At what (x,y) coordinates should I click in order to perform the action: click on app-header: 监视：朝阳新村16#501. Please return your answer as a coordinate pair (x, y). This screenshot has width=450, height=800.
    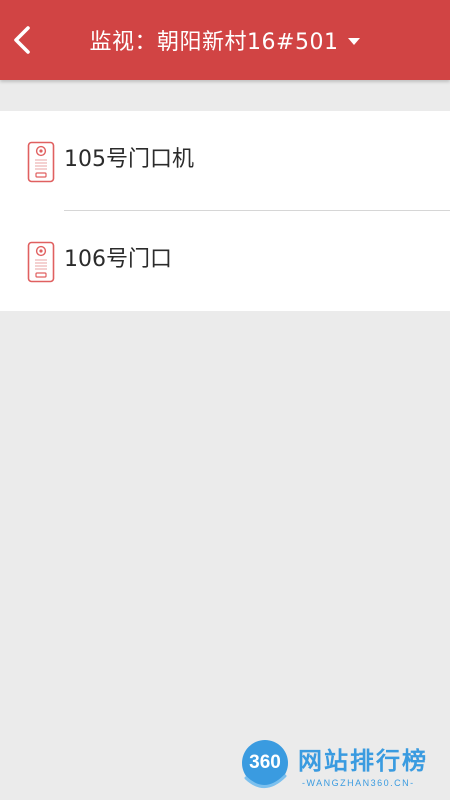
    Looking at the image, I should click on (225, 40).